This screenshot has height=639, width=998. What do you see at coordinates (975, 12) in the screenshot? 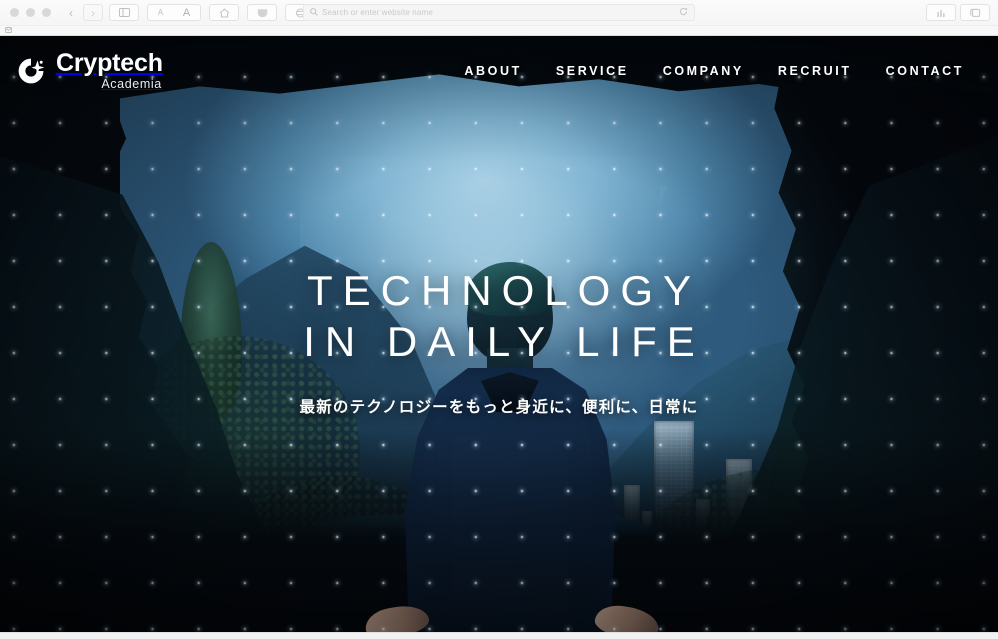
I see `tab-overview-icon` at bounding box center [975, 12].